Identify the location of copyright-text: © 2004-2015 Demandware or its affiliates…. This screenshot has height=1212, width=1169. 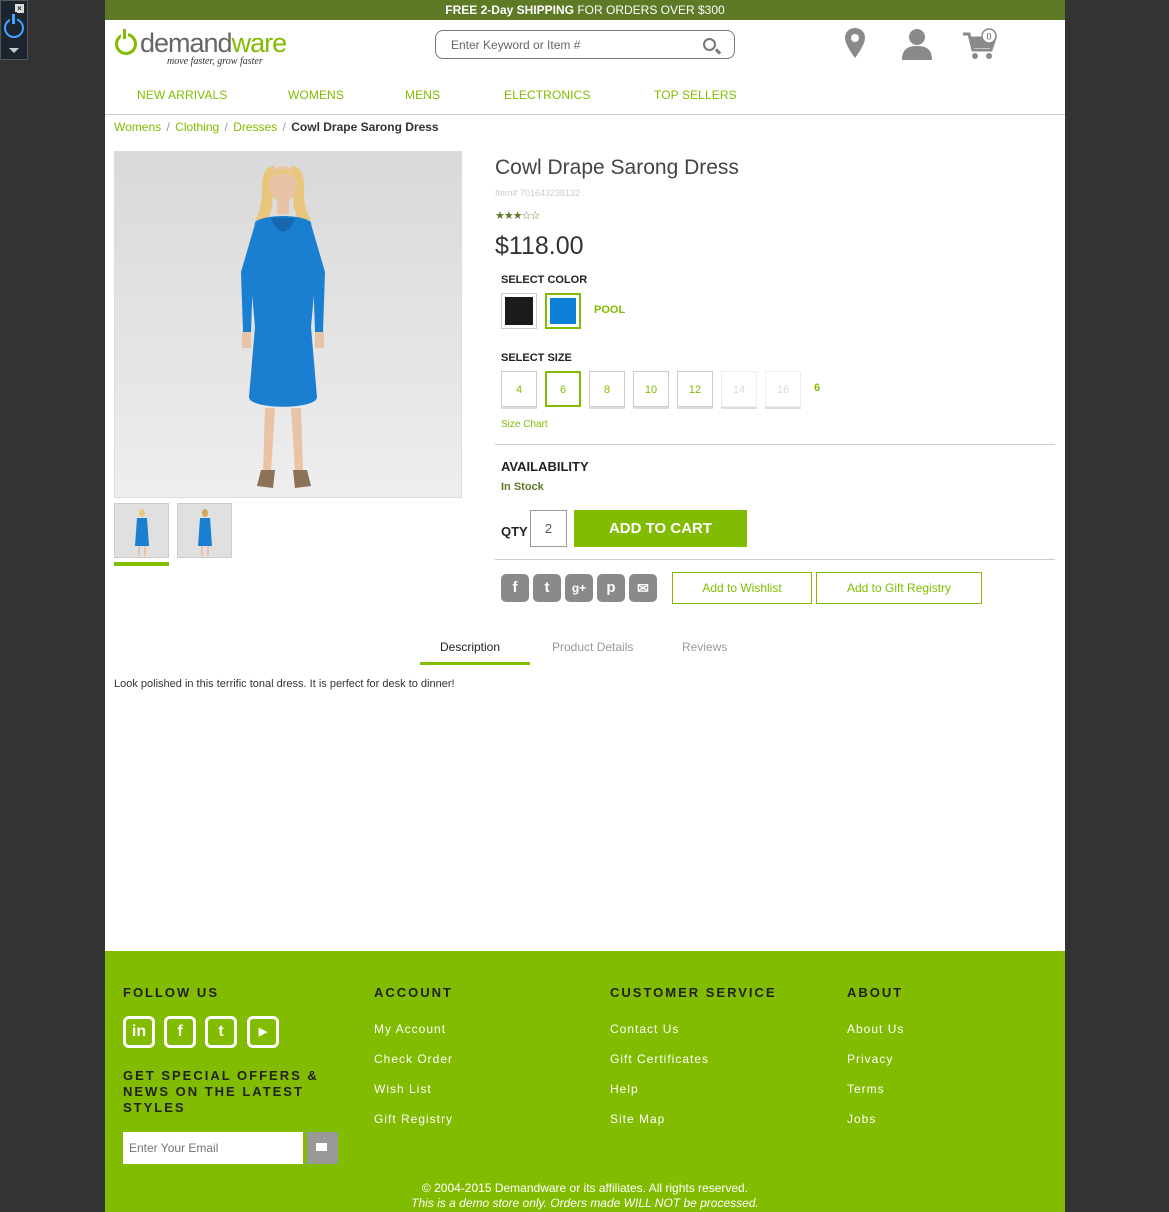
(585, 1188).